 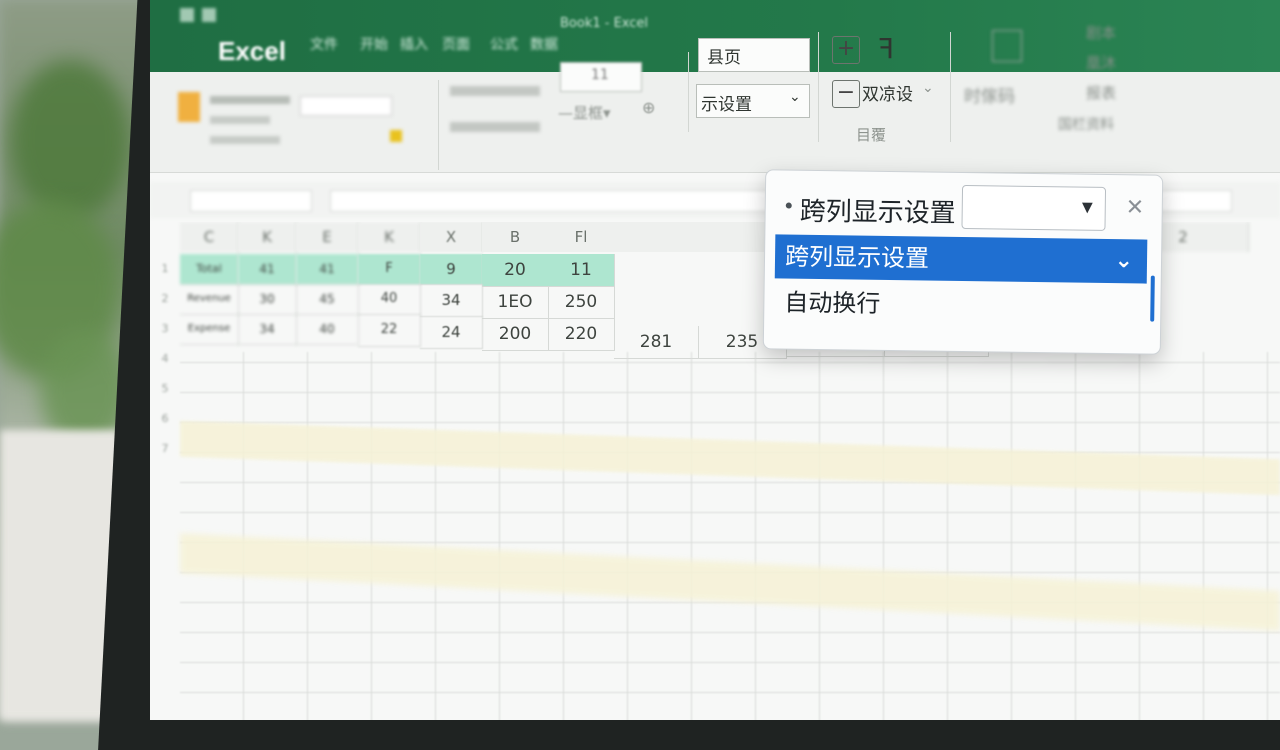 I want to click on font-size-value: 11, so click(x=600, y=75).